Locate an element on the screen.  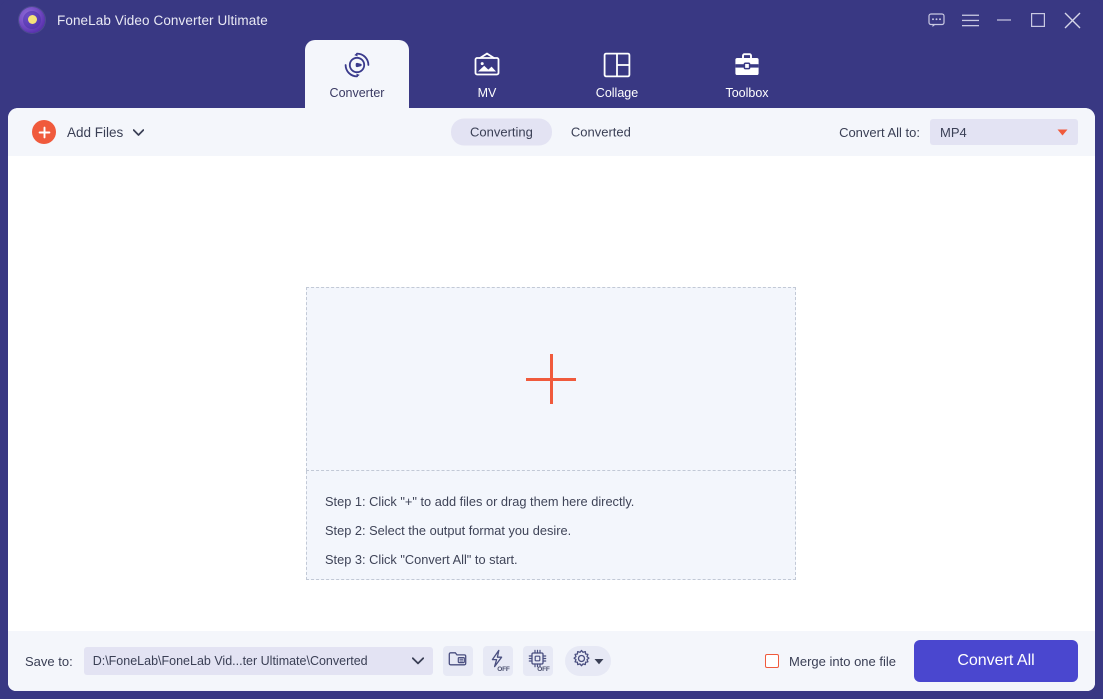
tab-toolbox: Toolbox is located at coordinates (747, 74).